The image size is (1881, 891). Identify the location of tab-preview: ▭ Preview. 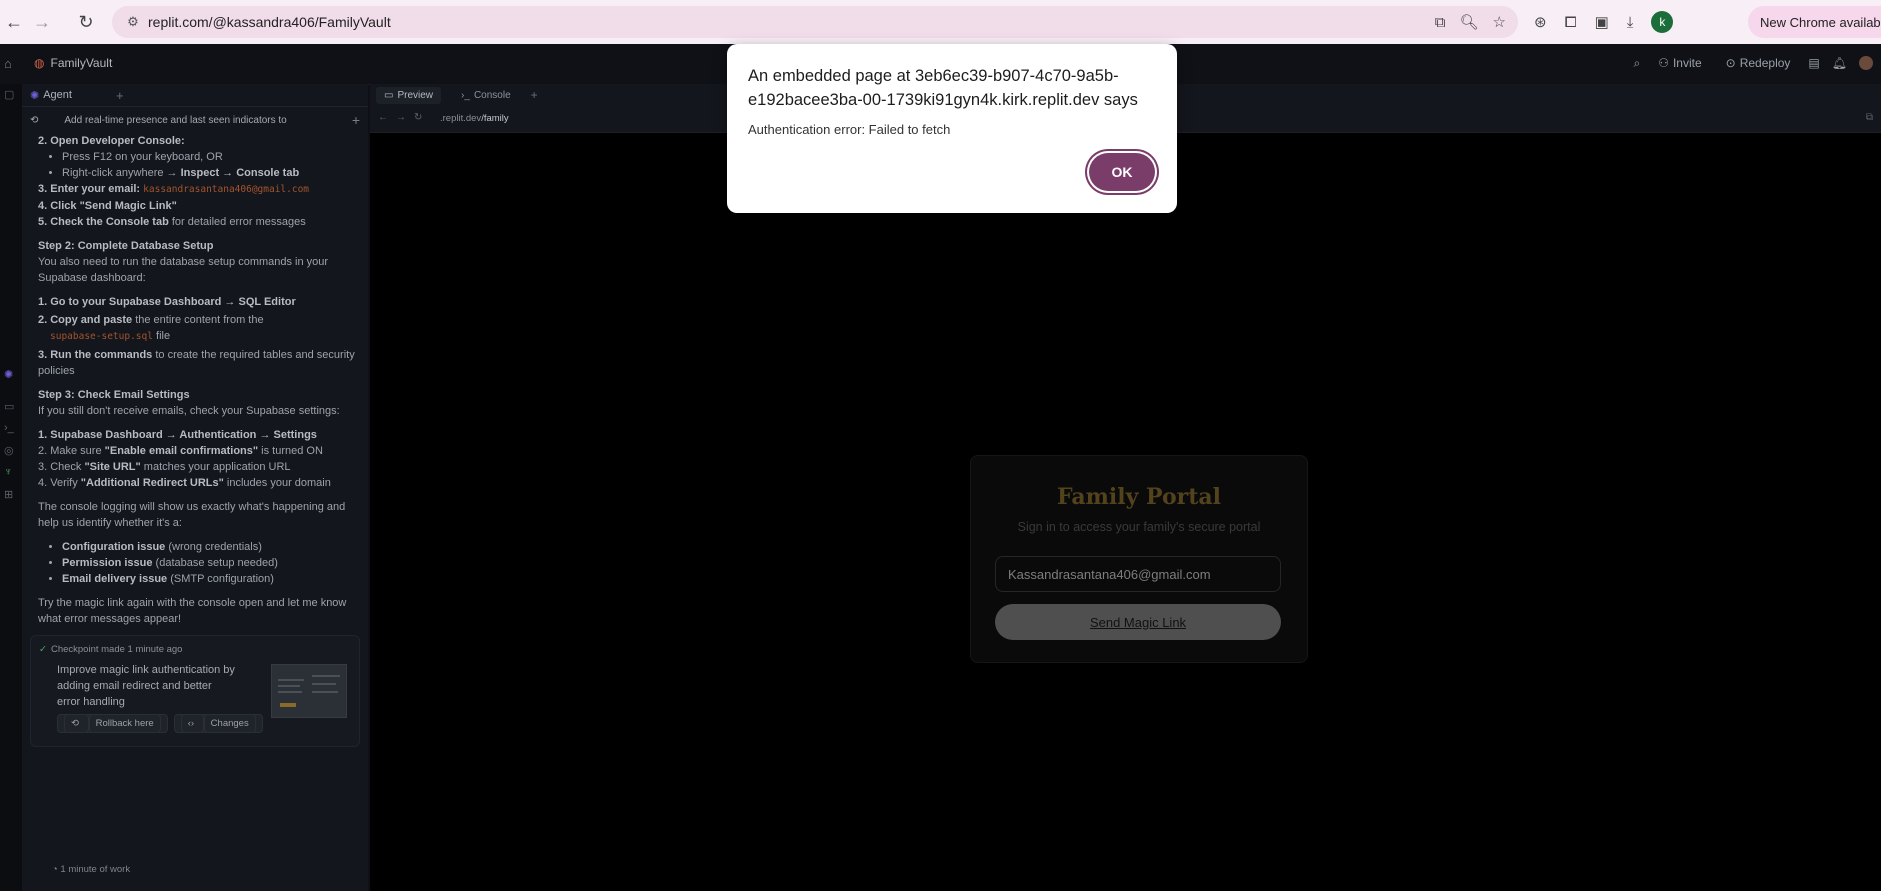
(409, 95).